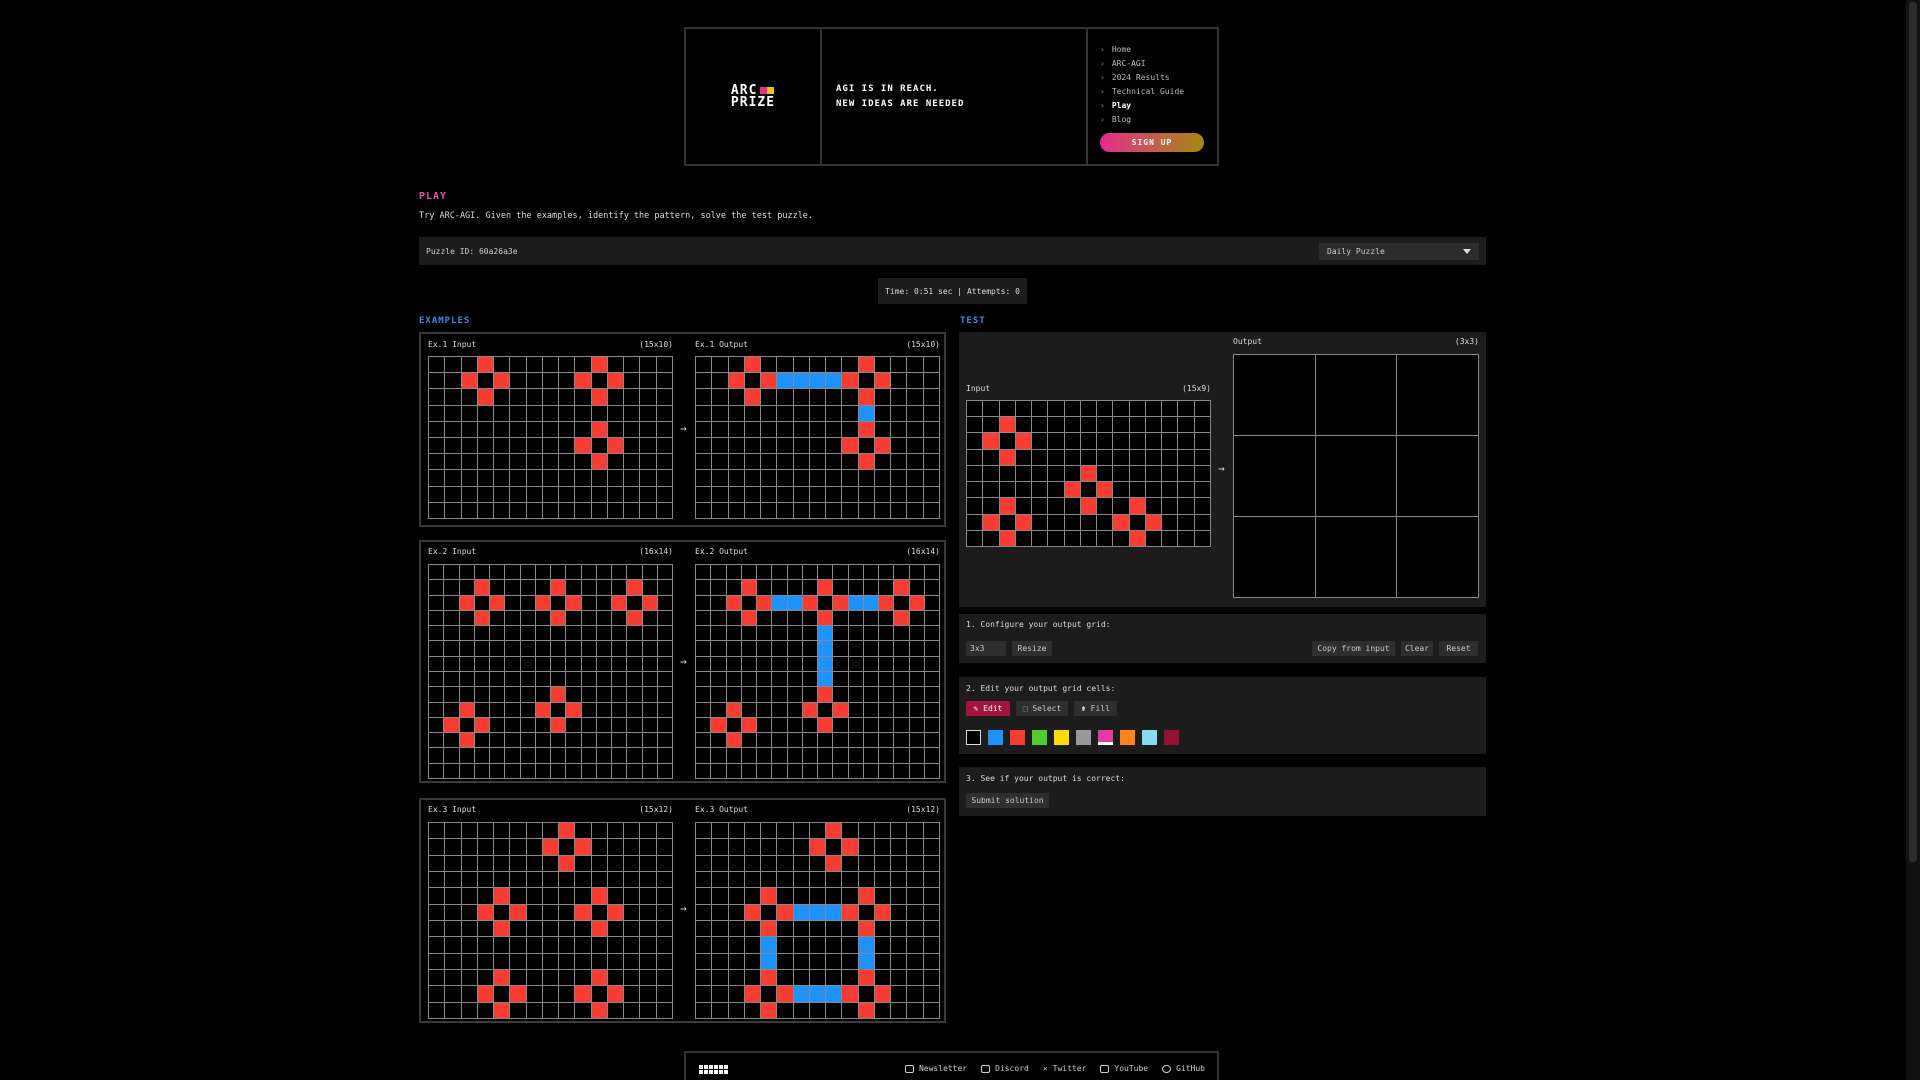  Describe the element at coordinates (1152, 142) in the screenshot. I see `sign-up-button: SIGN UP` at that location.